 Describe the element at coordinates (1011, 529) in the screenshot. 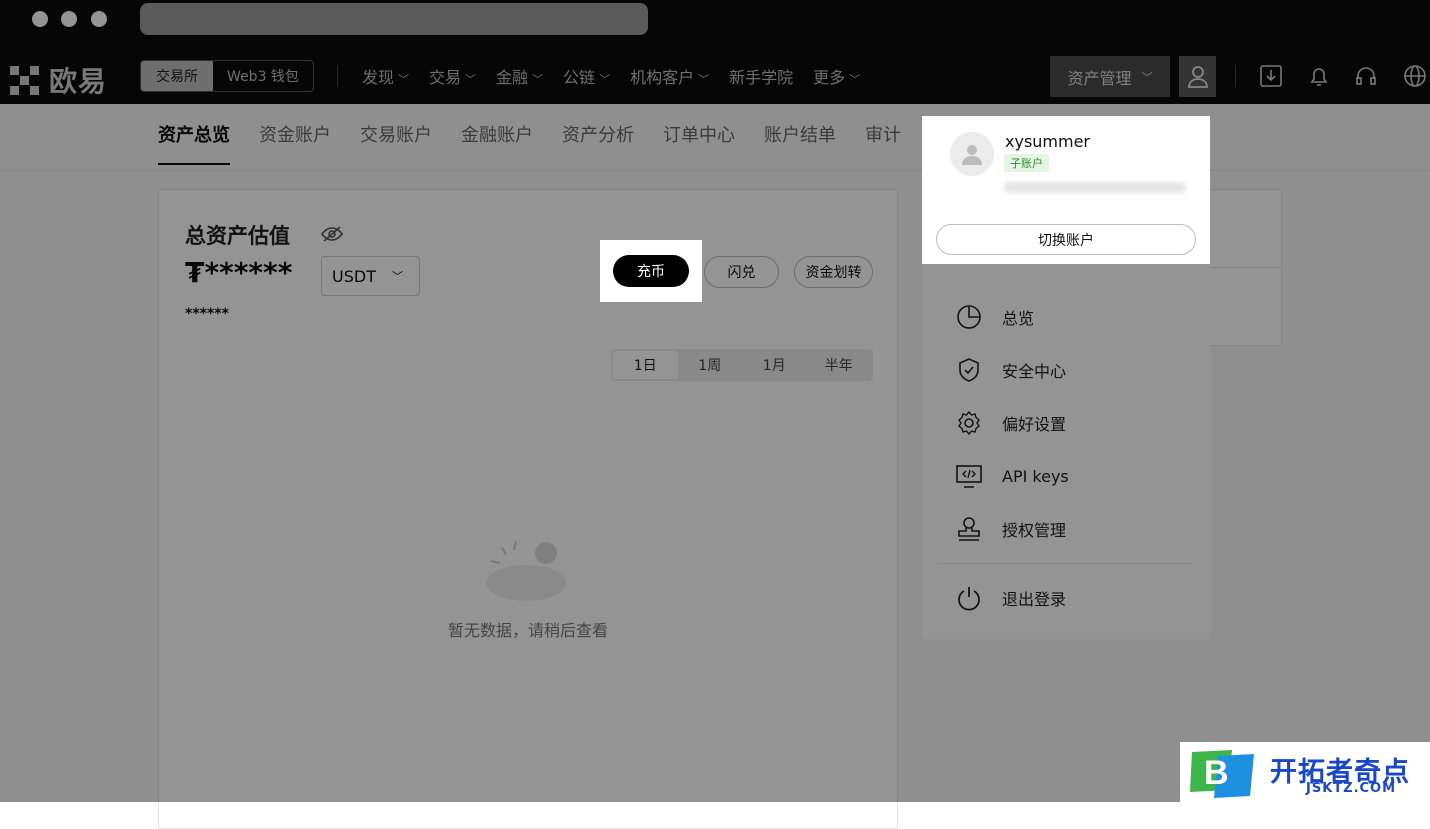

I see `menu-item-authorization: 授权管理` at that location.